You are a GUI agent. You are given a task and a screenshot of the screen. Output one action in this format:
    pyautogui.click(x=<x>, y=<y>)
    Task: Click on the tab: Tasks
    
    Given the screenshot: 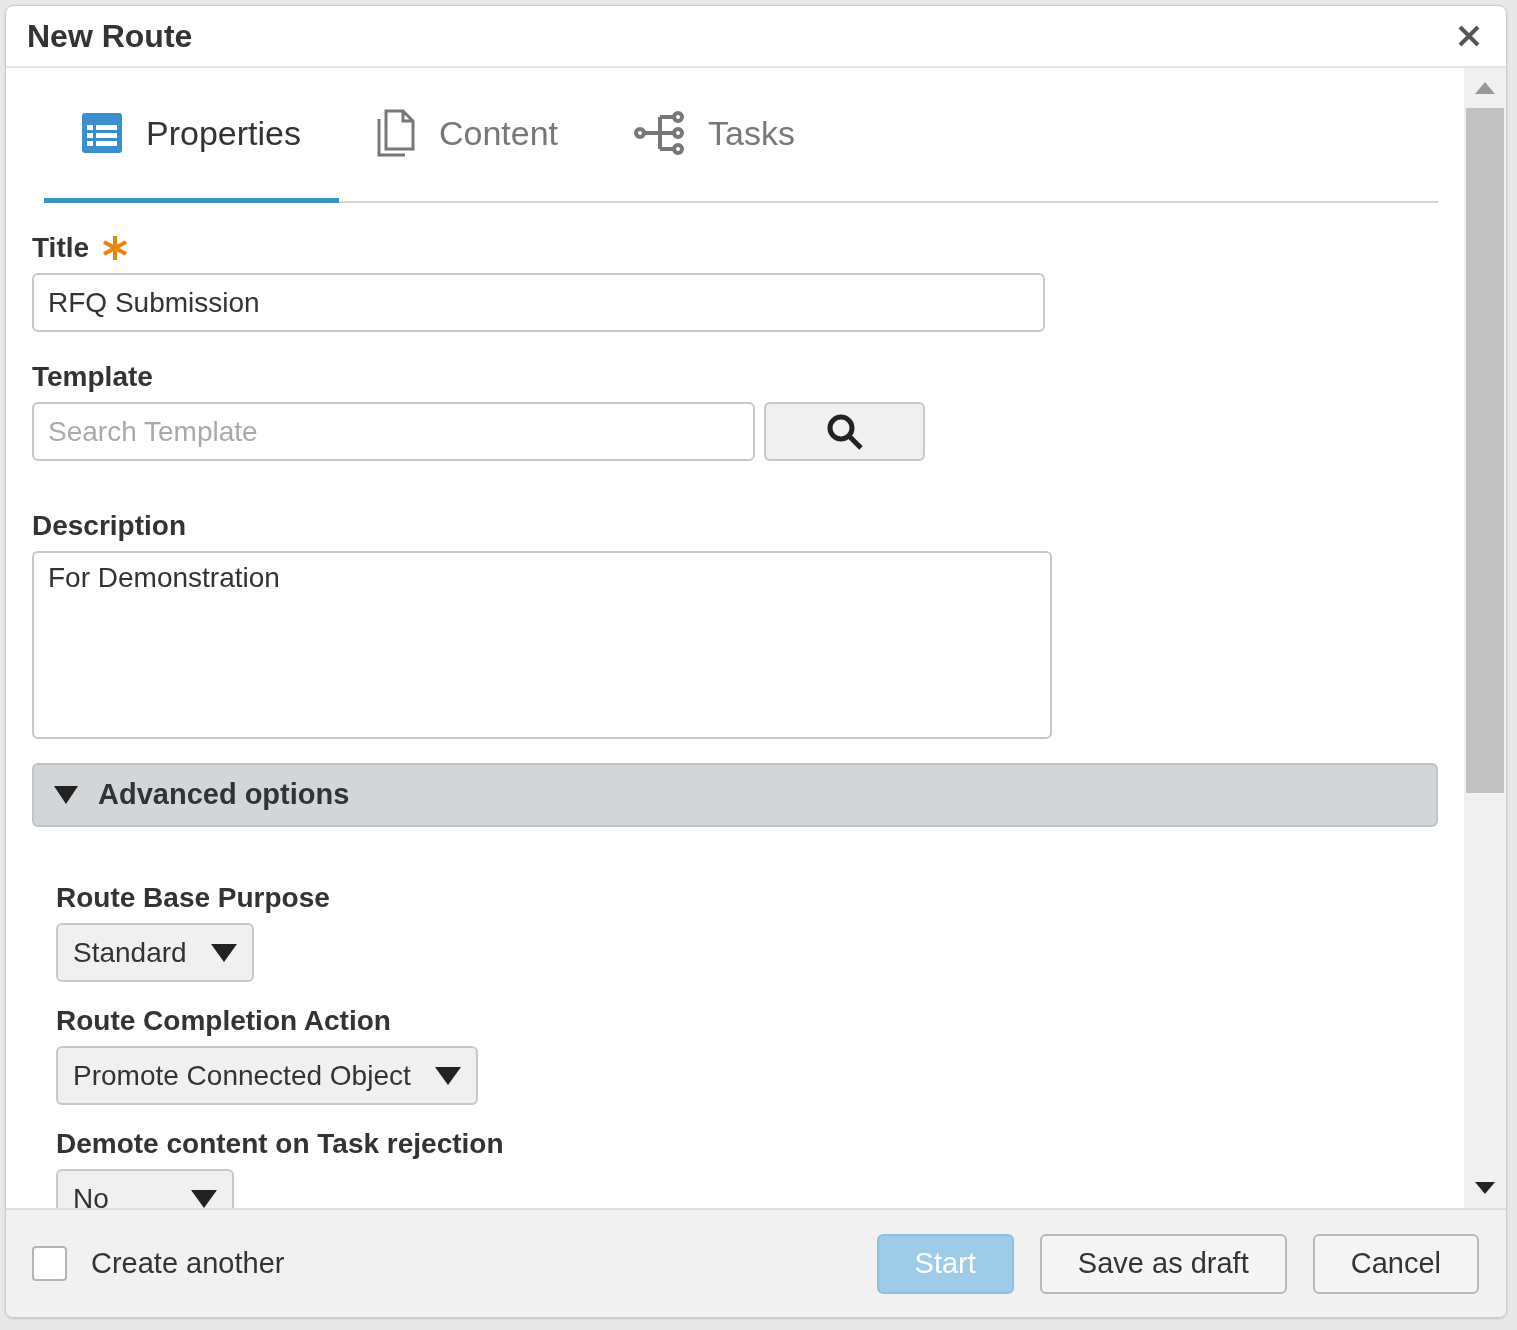 What is the action you would take?
    pyautogui.click(x=714, y=135)
    